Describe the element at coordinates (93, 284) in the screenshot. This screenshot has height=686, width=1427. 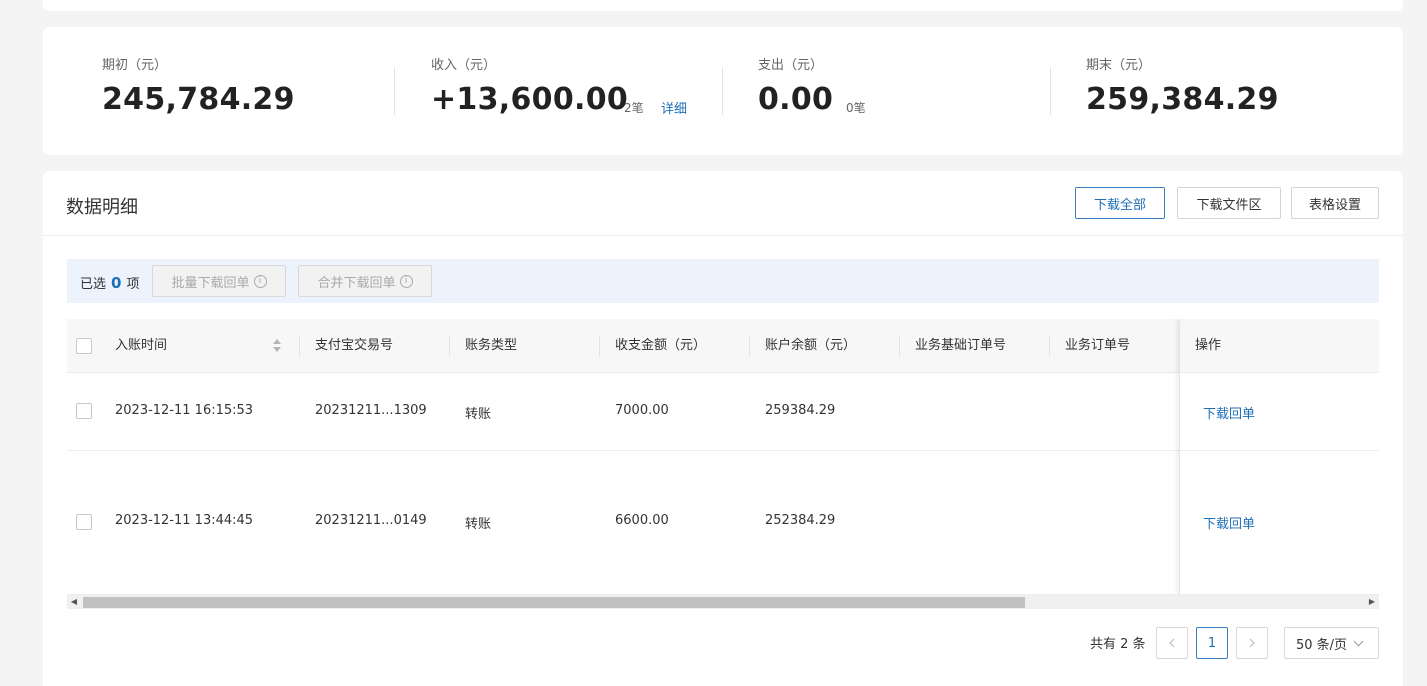
I see `selection-prefix: 已选` at that location.